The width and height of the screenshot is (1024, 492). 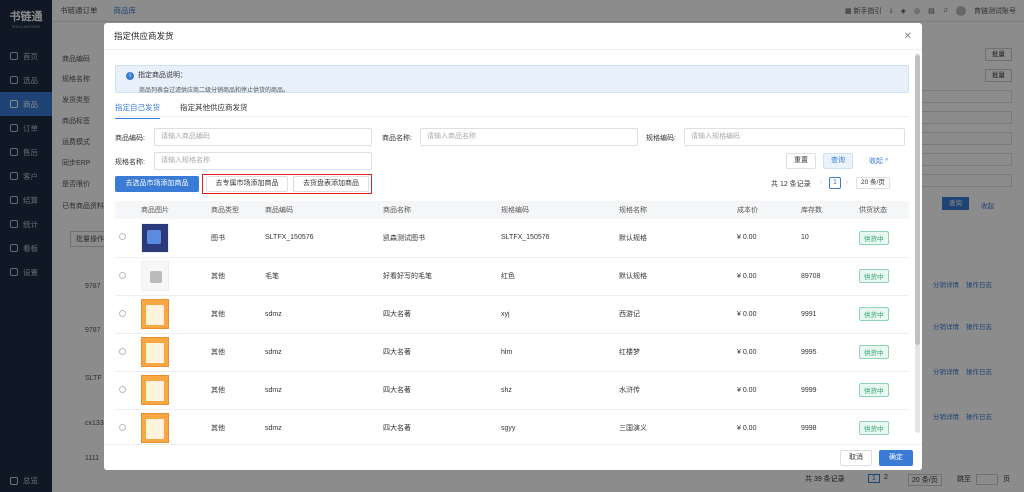 What do you see at coordinates (512, 314) in the screenshot?
I see `table-row: 其他 sdmz 四大名著 xyj 西游记 ¥ 0.00 9991 供货中` at bounding box center [512, 314].